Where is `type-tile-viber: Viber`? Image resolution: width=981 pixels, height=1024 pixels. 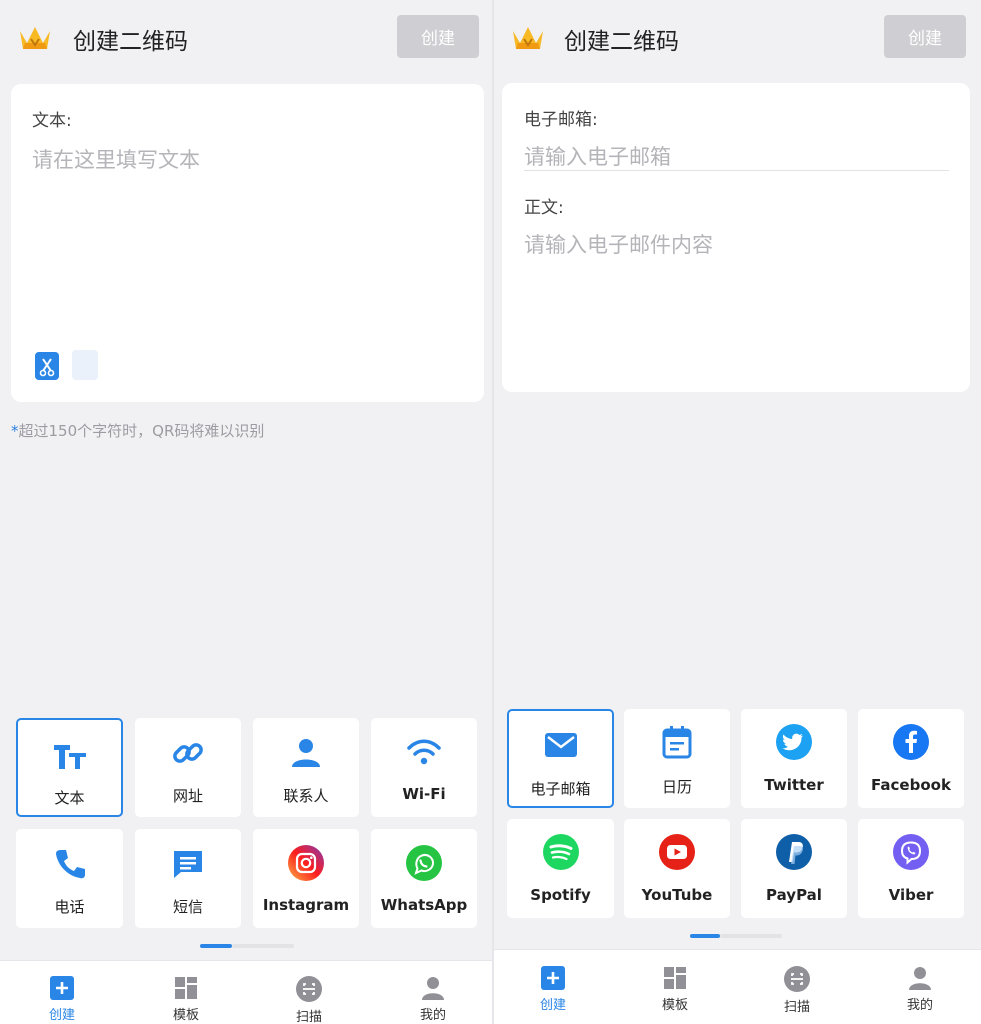 type-tile-viber: Viber is located at coordinates (911, 868).